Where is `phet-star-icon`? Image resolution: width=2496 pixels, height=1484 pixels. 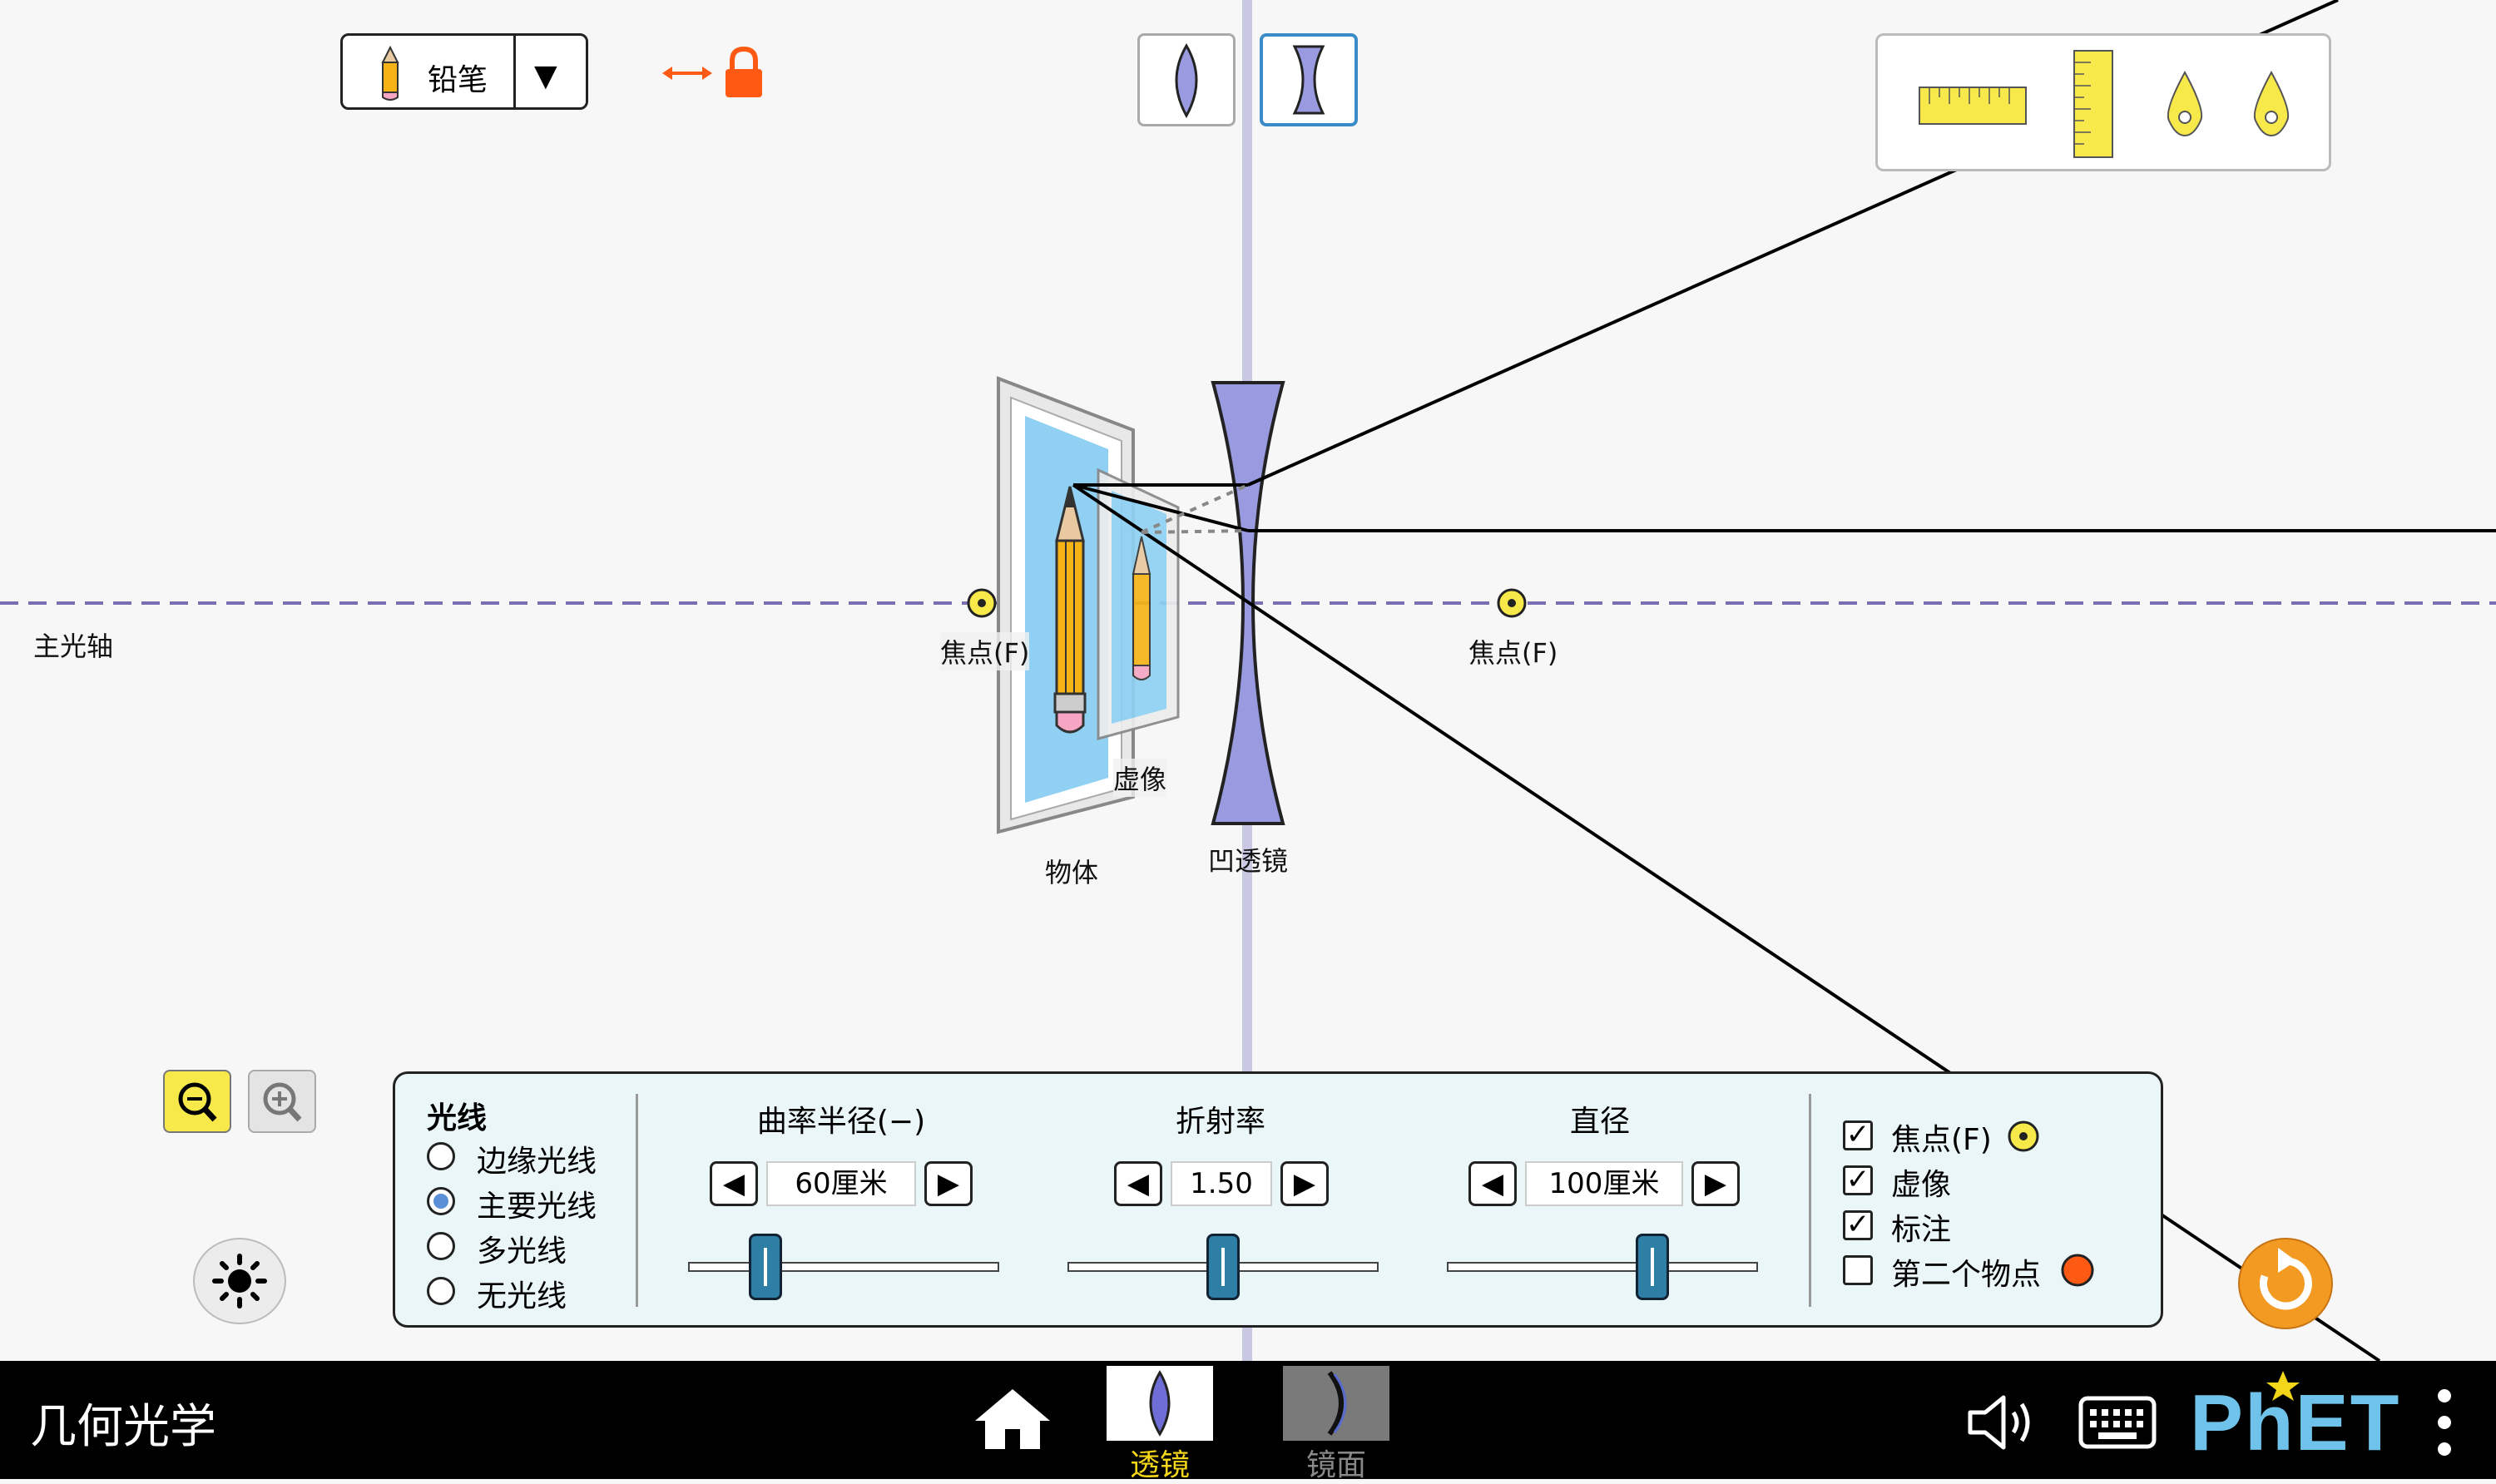
phet-star-icon is located at coordinates (2283, 1386).